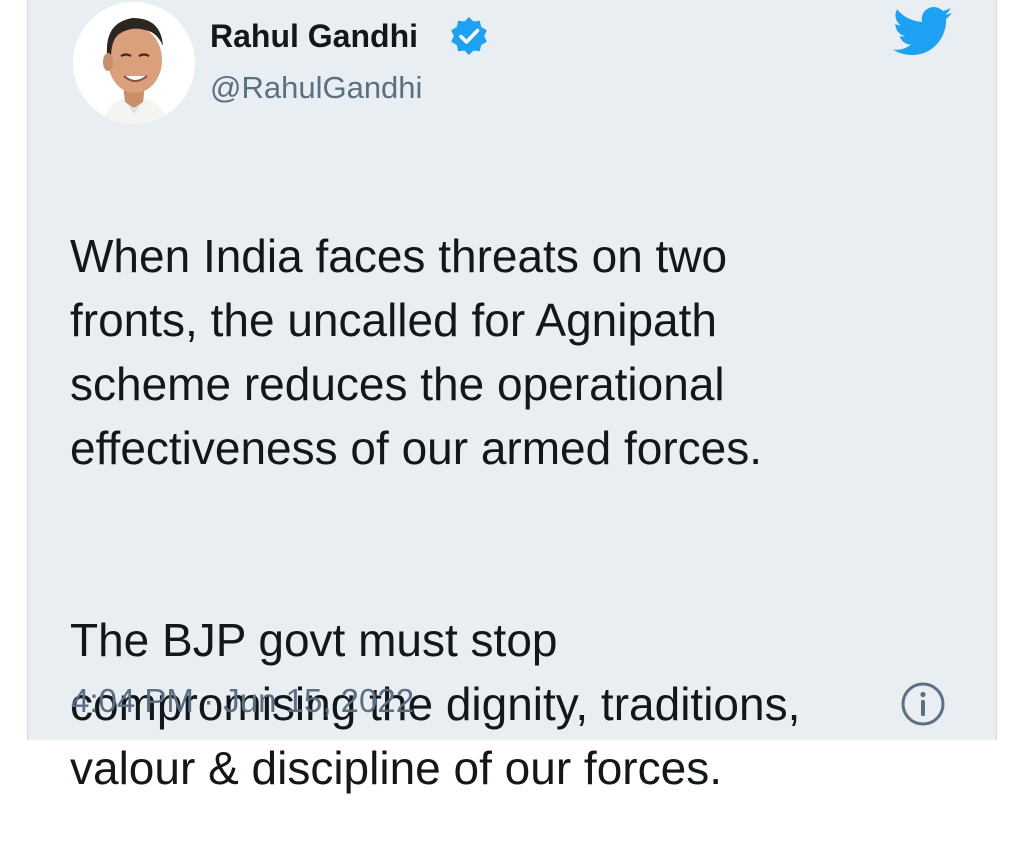 This screenshot has height=864, width=1024. I want to click on info-icon, so click(923, 704).